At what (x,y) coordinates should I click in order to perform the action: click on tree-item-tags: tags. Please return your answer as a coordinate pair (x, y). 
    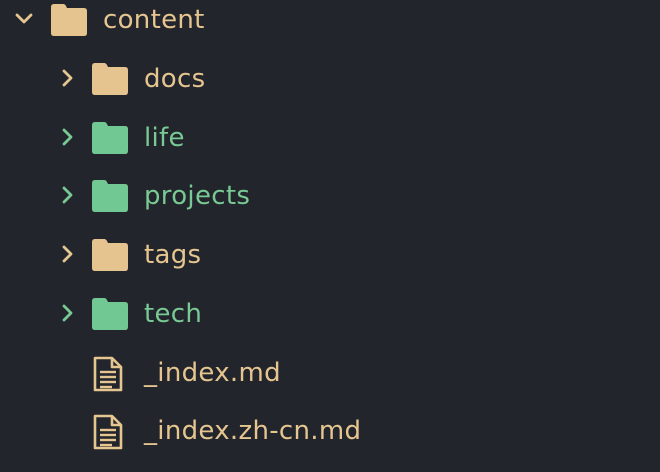
    Looking at the image, I should click on (330, 256).